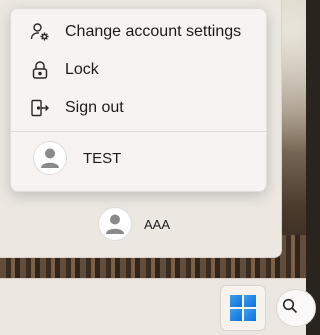 The height and width of the screenshot is (335, 320). What do you see at coordinates (40, 32) in the screenshot?
I see `gear-person-icon` at bounding box center [40, 32].